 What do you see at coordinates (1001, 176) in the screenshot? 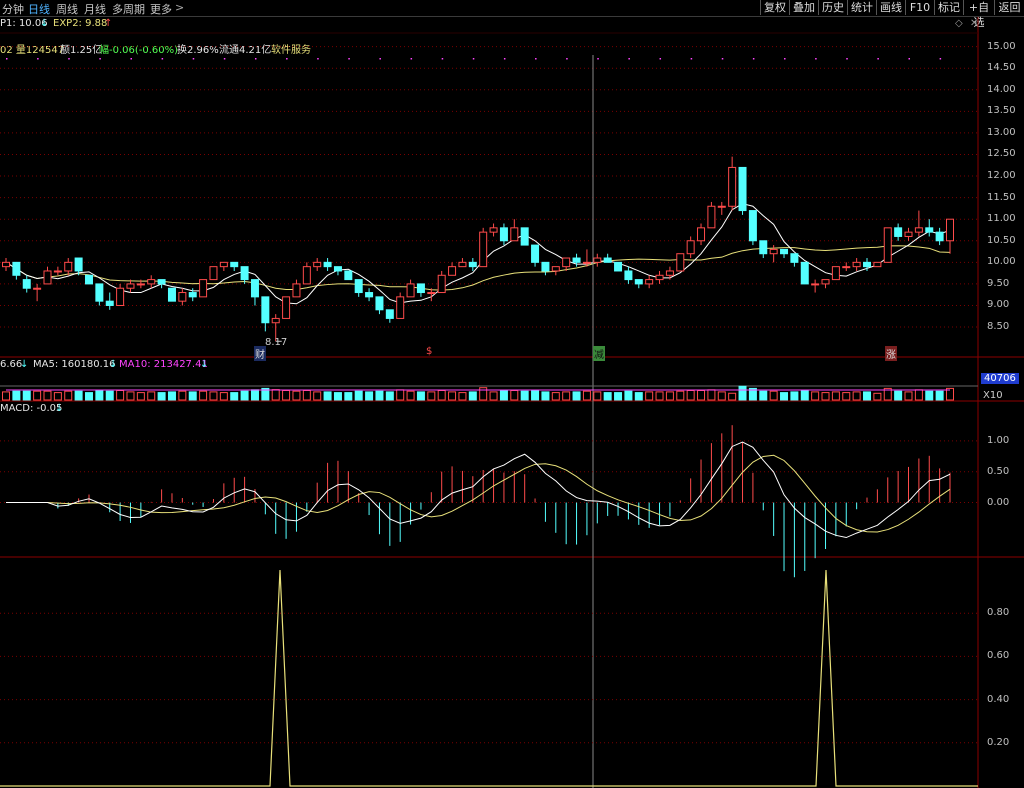
I see `price-tick-label: 12.00` at bounding box center [1001, 176].